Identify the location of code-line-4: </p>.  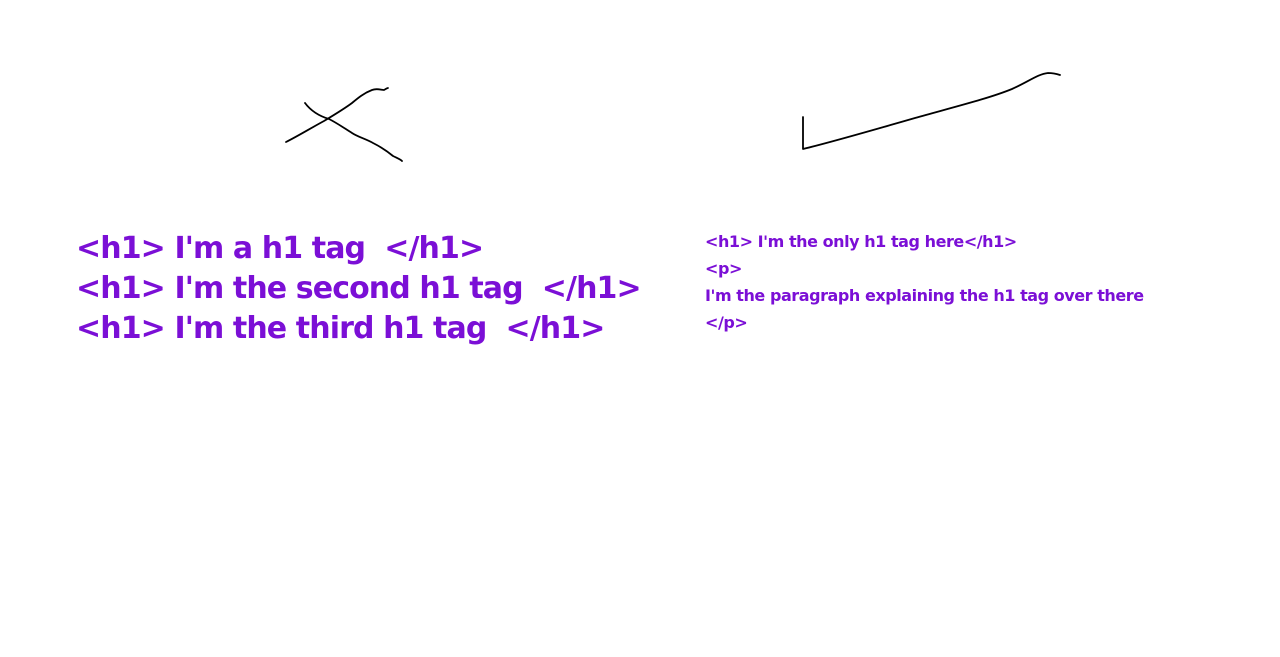
(726, 322).